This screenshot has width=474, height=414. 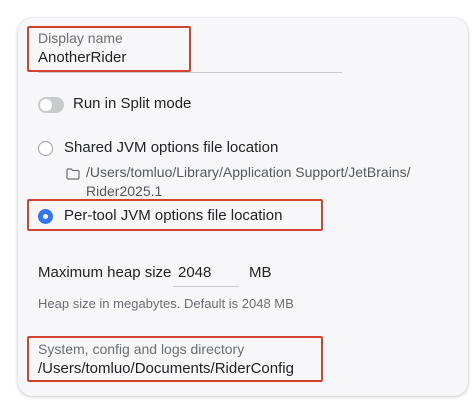 What do you see at coordinates (260, 272) in the screenshot?
I see `heap-size-unit: MB` at bounding box center [260, 272].